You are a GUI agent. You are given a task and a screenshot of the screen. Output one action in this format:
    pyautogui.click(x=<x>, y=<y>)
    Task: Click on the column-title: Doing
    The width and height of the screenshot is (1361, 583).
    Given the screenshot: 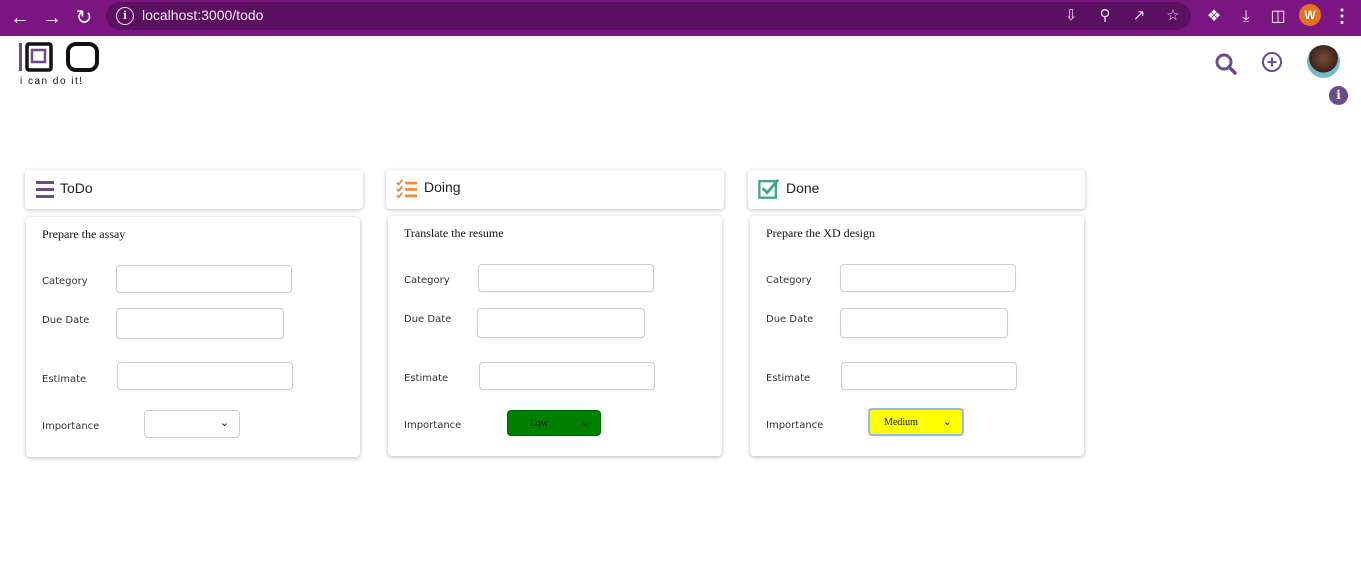 What is the action you would take?
    pyautogui.click(x=442, y=187)
    